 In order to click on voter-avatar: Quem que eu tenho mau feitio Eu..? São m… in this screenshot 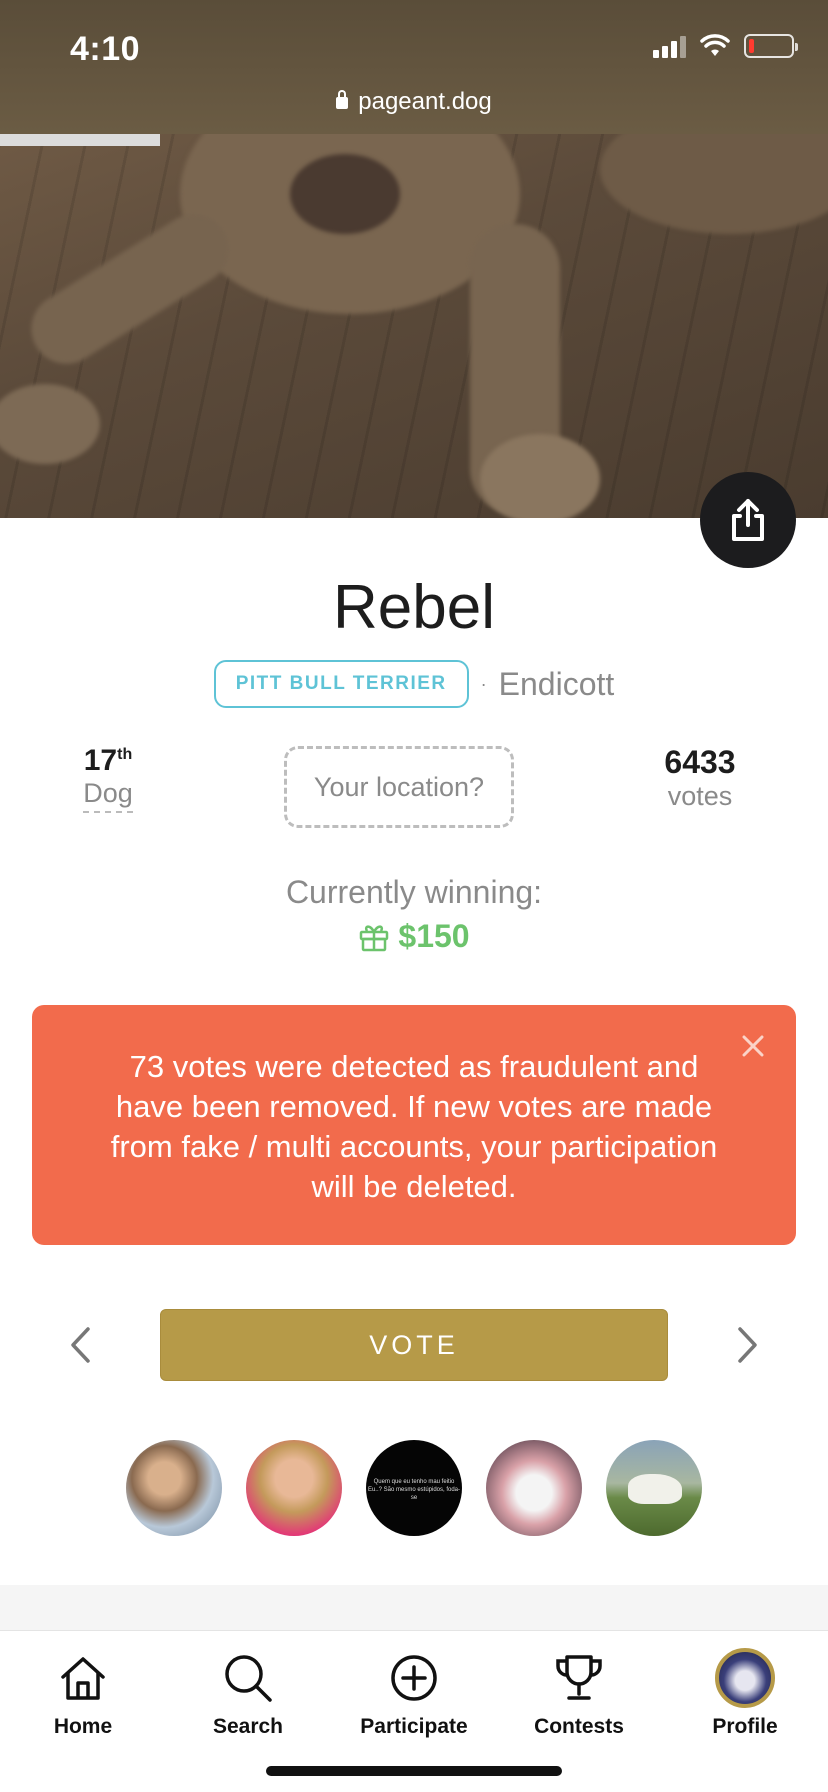, I will do `click(414, 1488)`.